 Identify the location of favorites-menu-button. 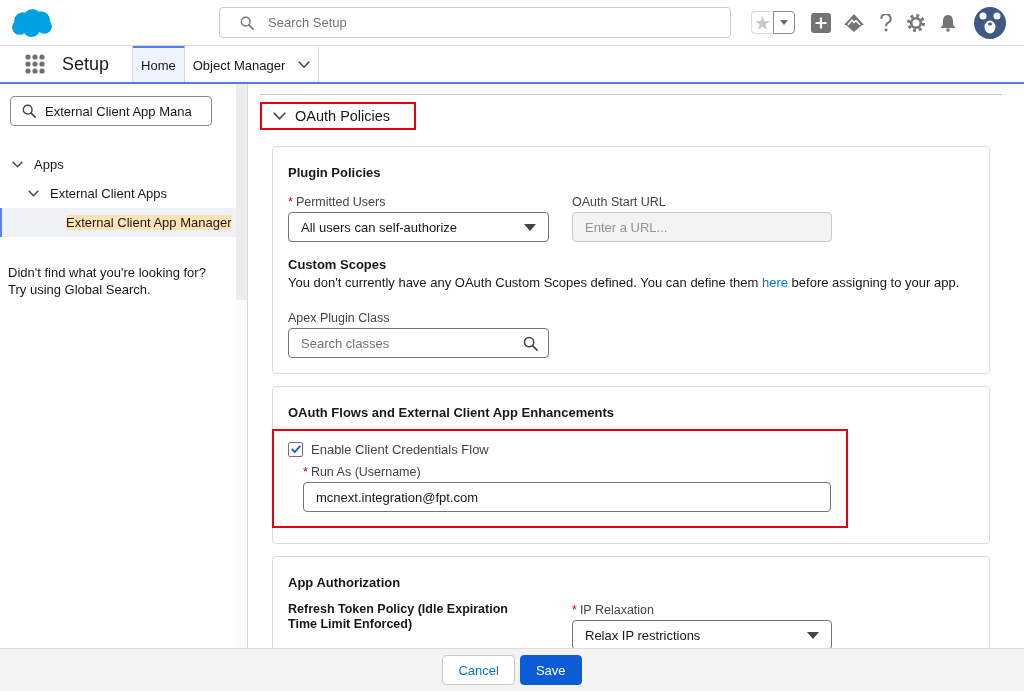
(784, 22).